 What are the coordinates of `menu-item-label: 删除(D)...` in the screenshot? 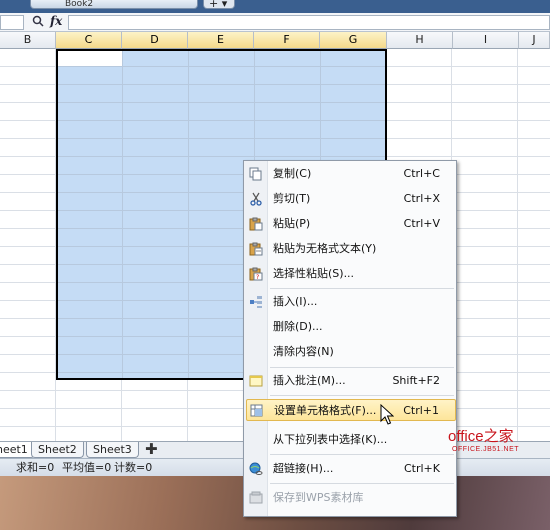 It's located at (298, 326).